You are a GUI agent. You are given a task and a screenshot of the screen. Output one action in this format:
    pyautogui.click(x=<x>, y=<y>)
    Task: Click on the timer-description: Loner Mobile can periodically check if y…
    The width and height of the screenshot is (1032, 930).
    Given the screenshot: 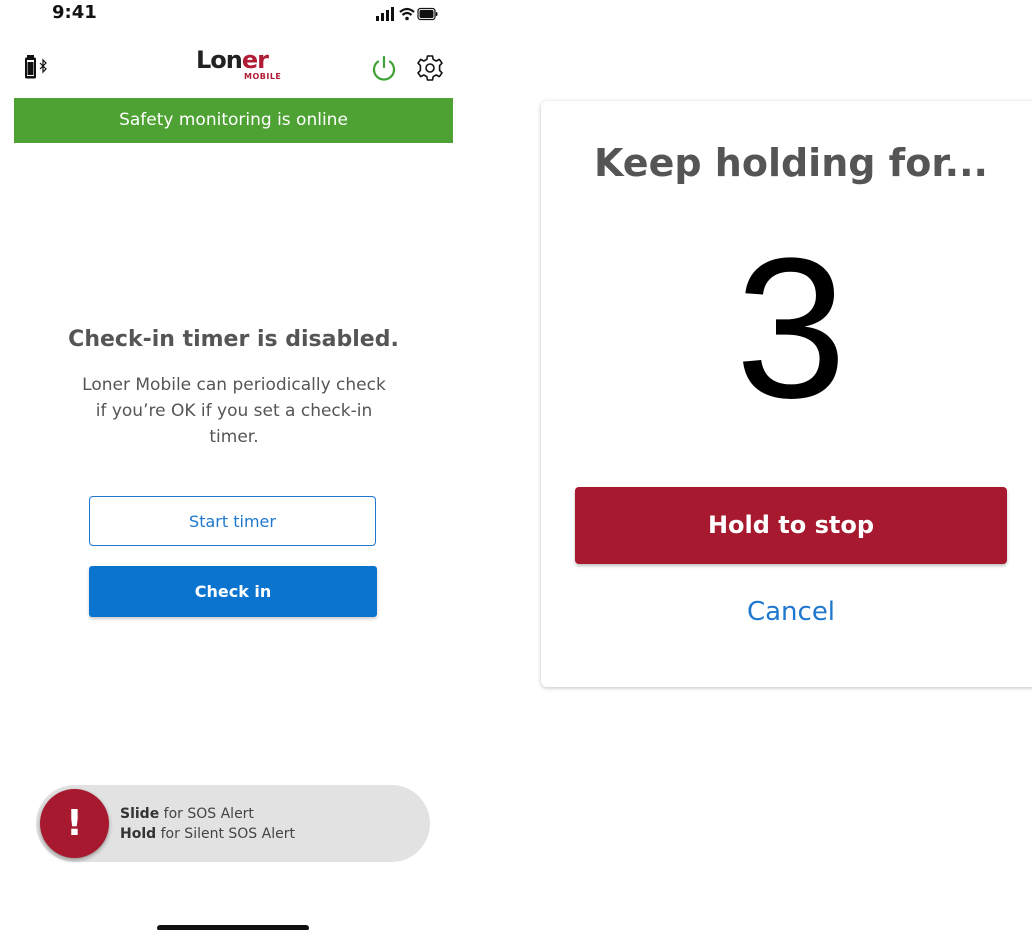 What is the action you would take?
    pyautogui.click(x=234, y=411)
    